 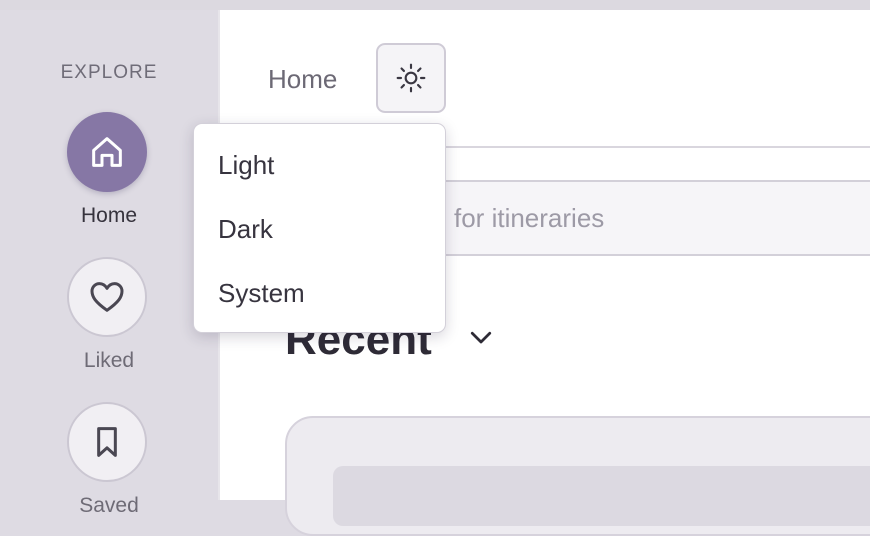 I want to click on sidebar-item-liked, so click(x=107, y=297).